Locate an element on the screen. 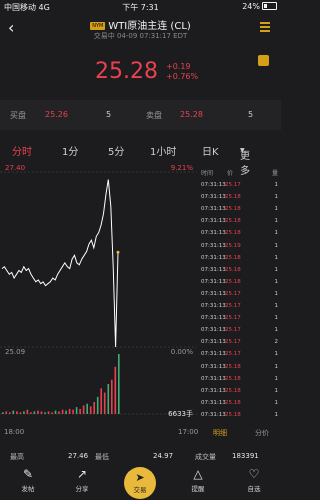 The image size is (320, 500). menu-icon is located at coordinates (265, 27).